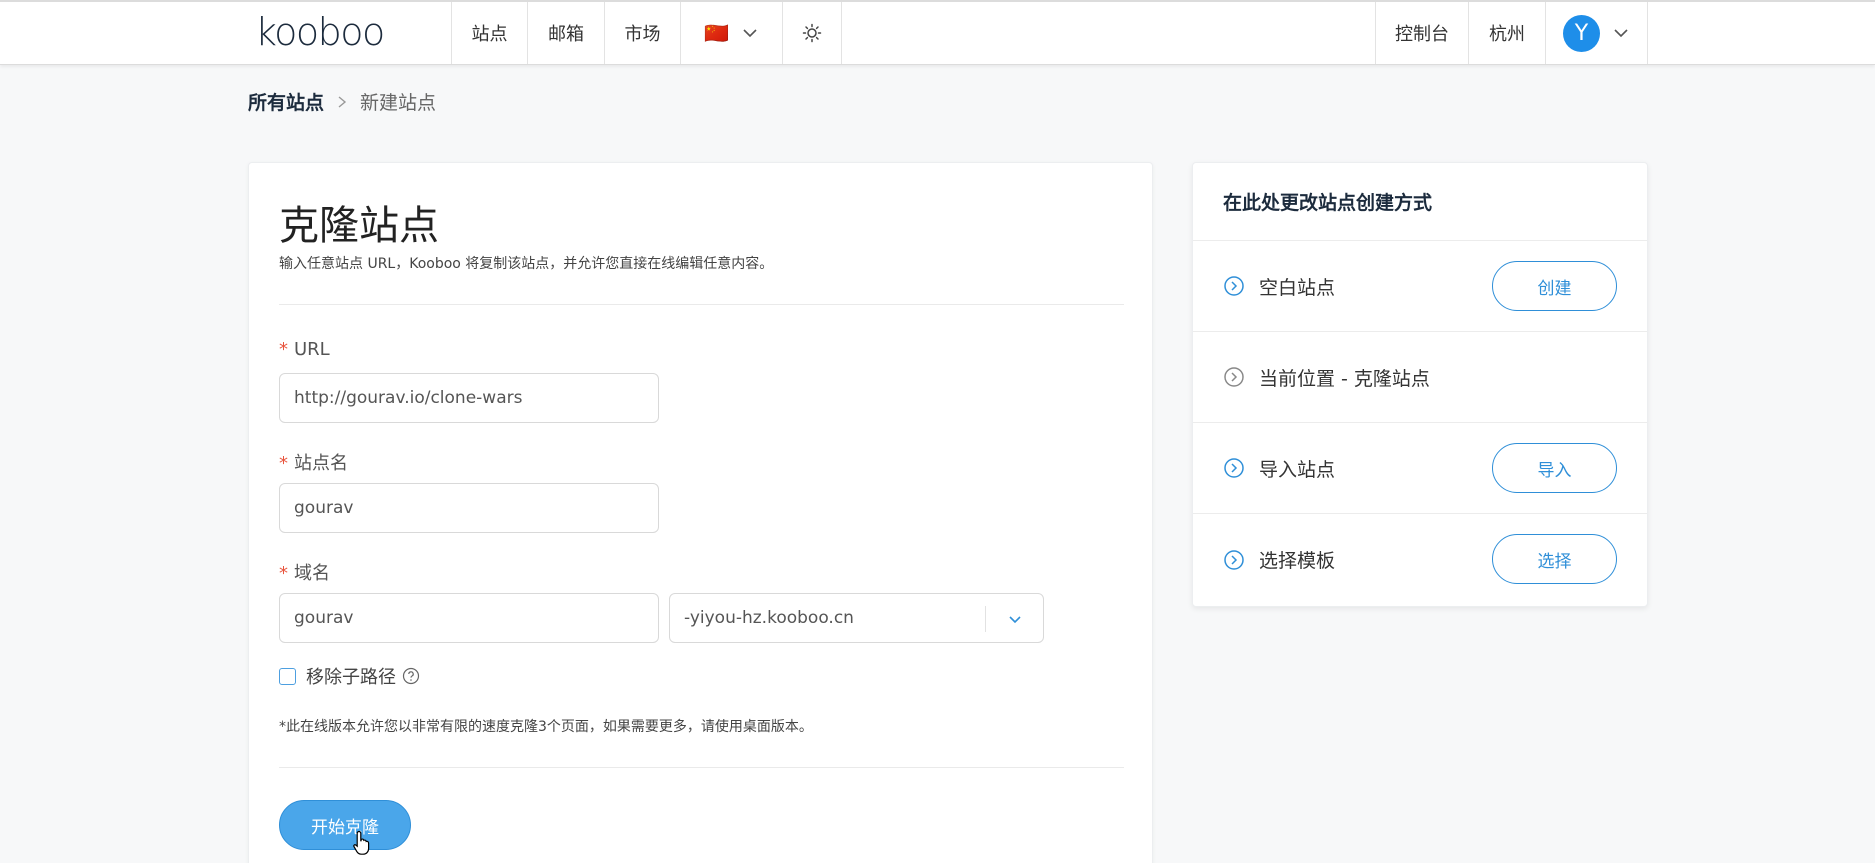 The width and height of the screenshot is (1875, 863). What do you see at coordinates (769, 618) in the screenshot?
I see `domain-suffix-value: -yiyou-hz.kooboo.cn` at bounding box center [769, 618].